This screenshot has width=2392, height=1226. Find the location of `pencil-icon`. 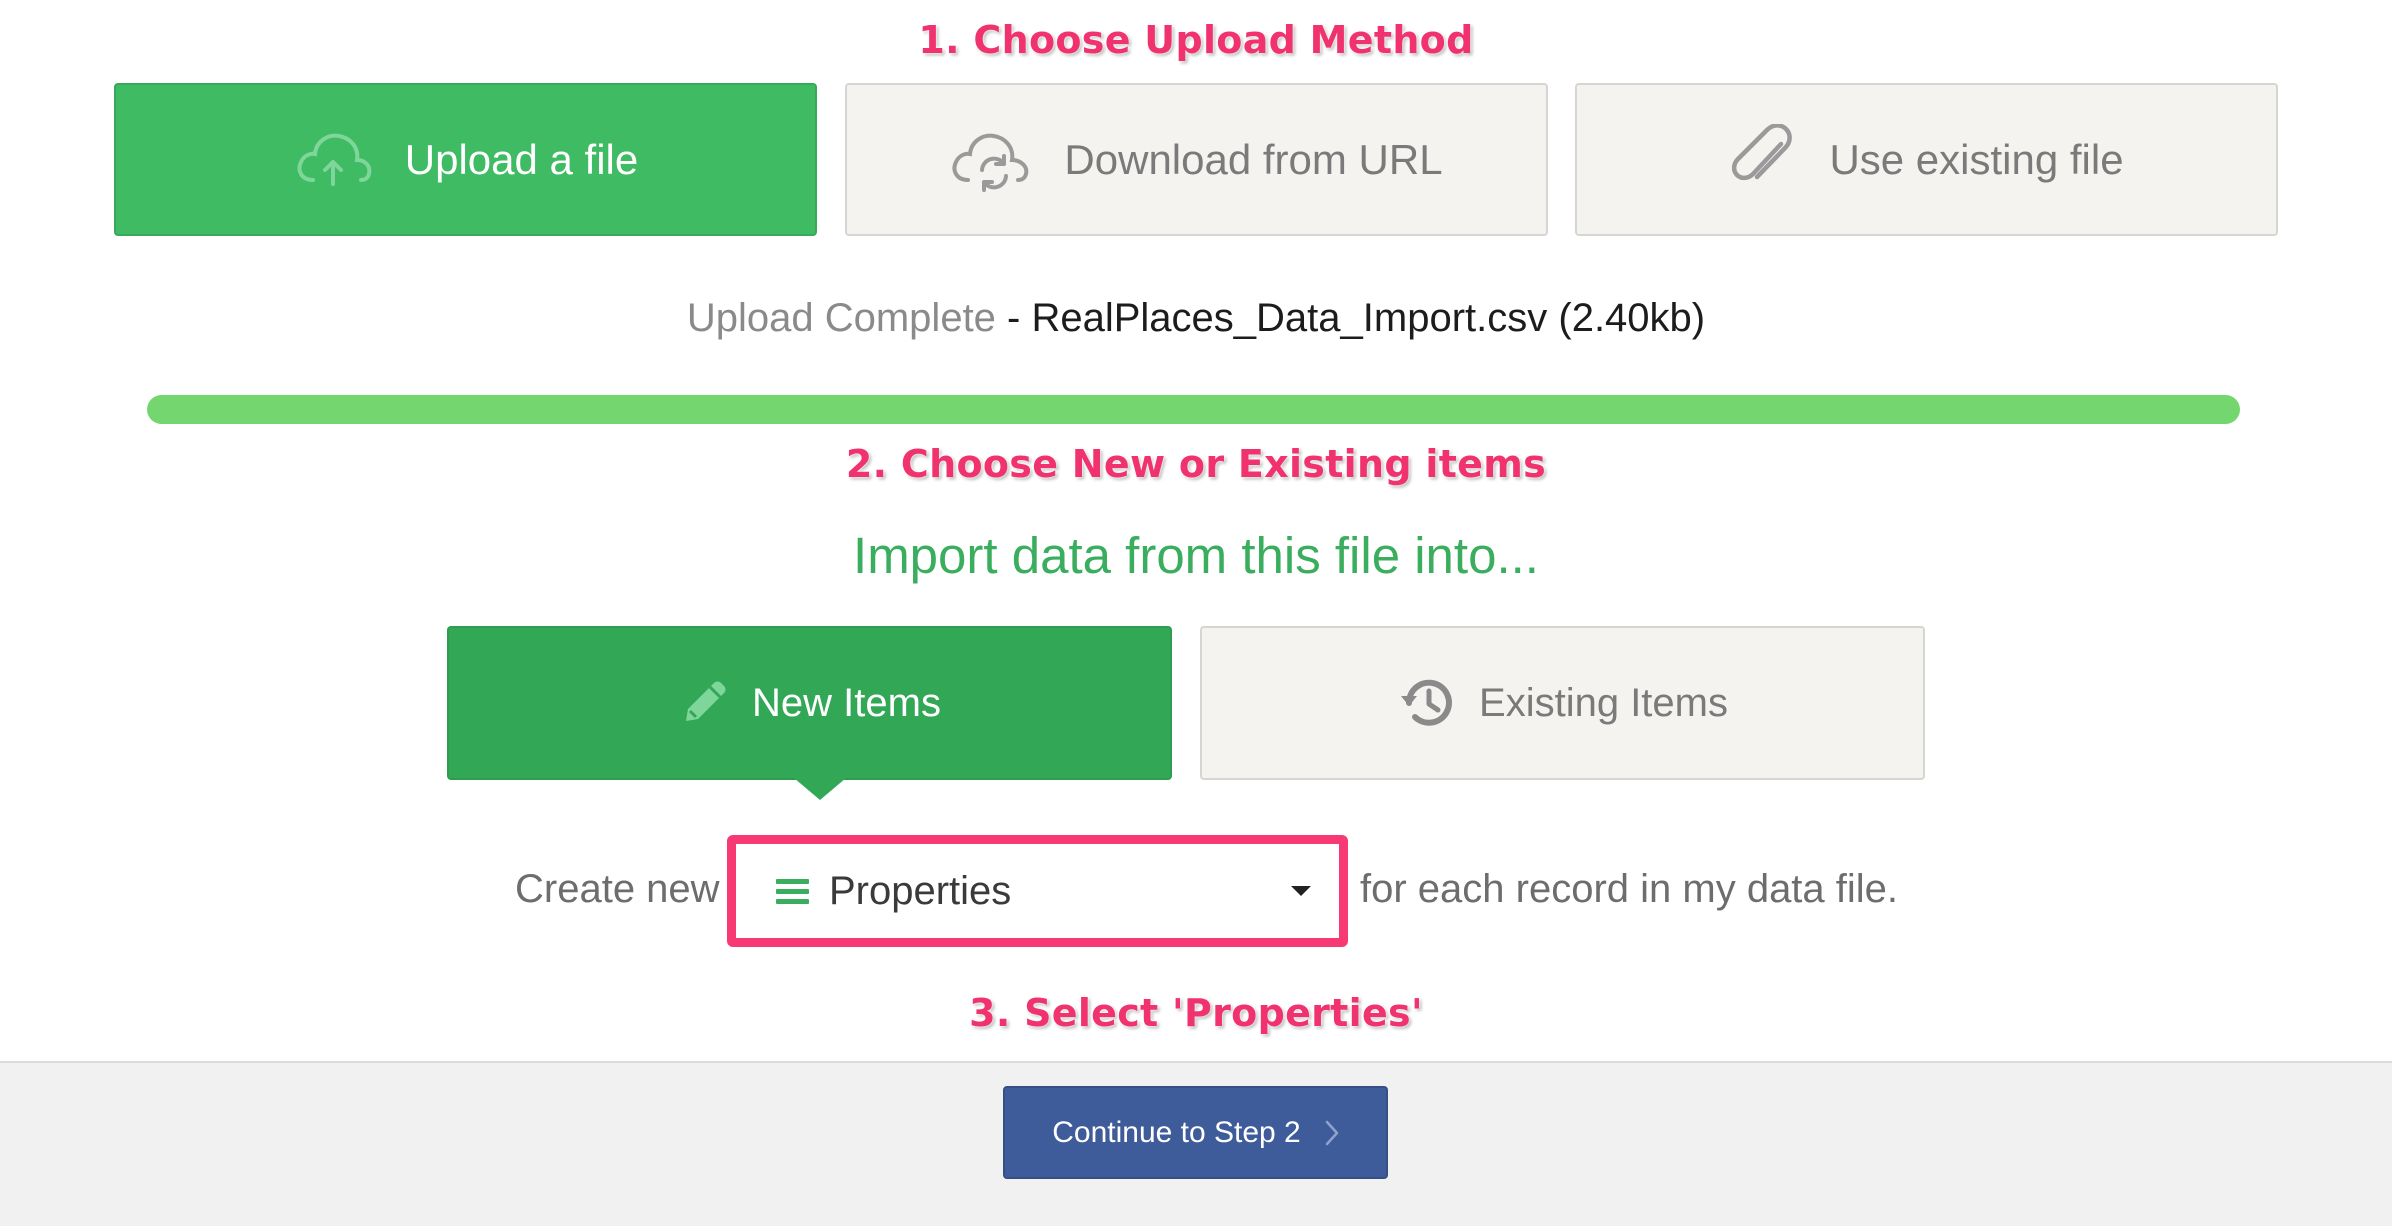

pencil-icon is located at coordinates (704, 703).